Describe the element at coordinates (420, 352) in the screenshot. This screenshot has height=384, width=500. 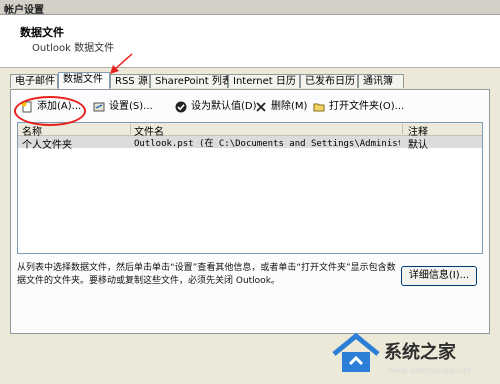
I see `watermark-text: 系统之家` at that location.